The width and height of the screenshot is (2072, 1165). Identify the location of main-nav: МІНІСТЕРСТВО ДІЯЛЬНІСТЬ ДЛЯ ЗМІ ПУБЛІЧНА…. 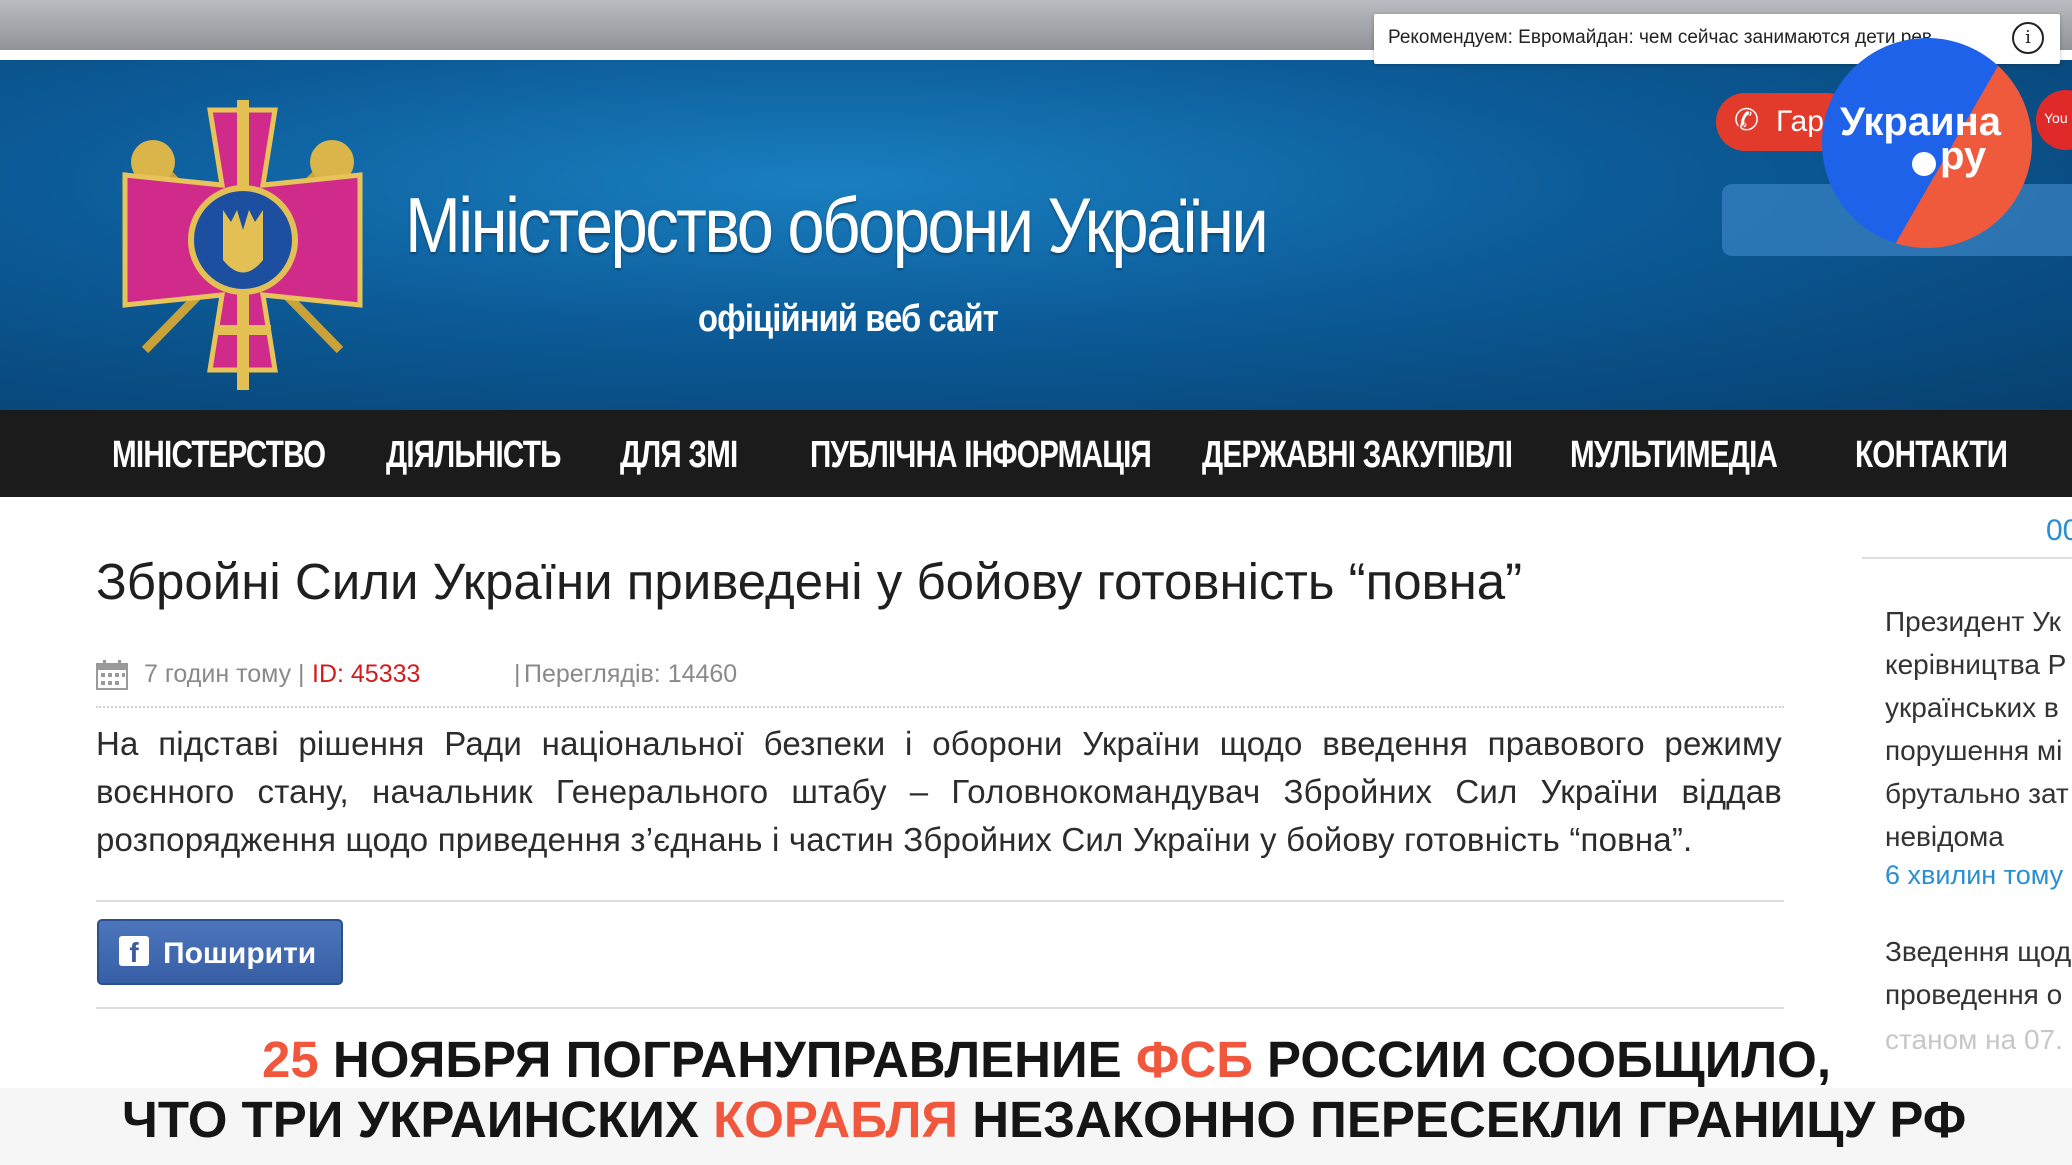
(1036, 453).